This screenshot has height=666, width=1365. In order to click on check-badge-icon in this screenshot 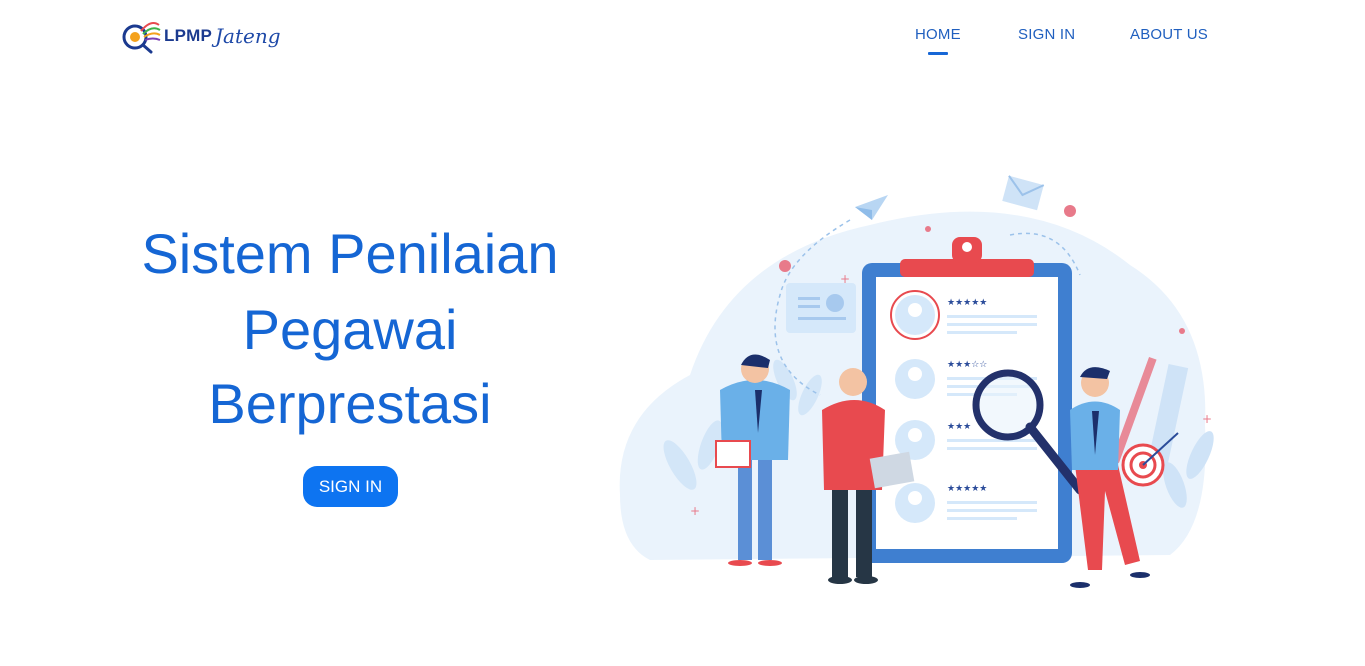, I will do `click(785, 266)`.